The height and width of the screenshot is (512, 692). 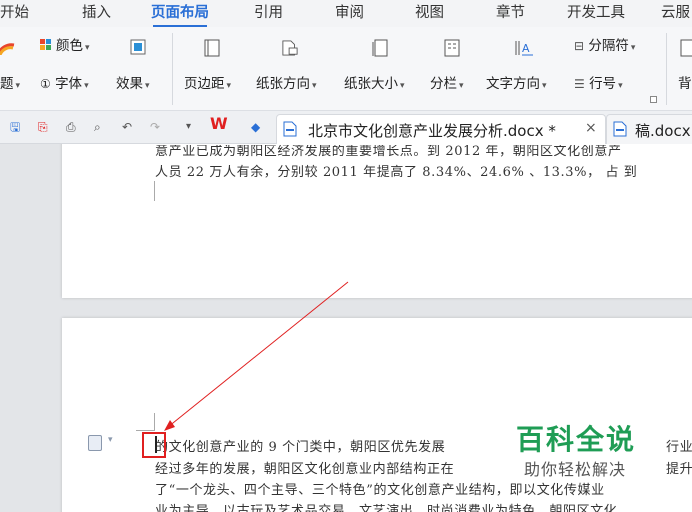 I want to click on background-button: 背, so click(x=685, y=84).